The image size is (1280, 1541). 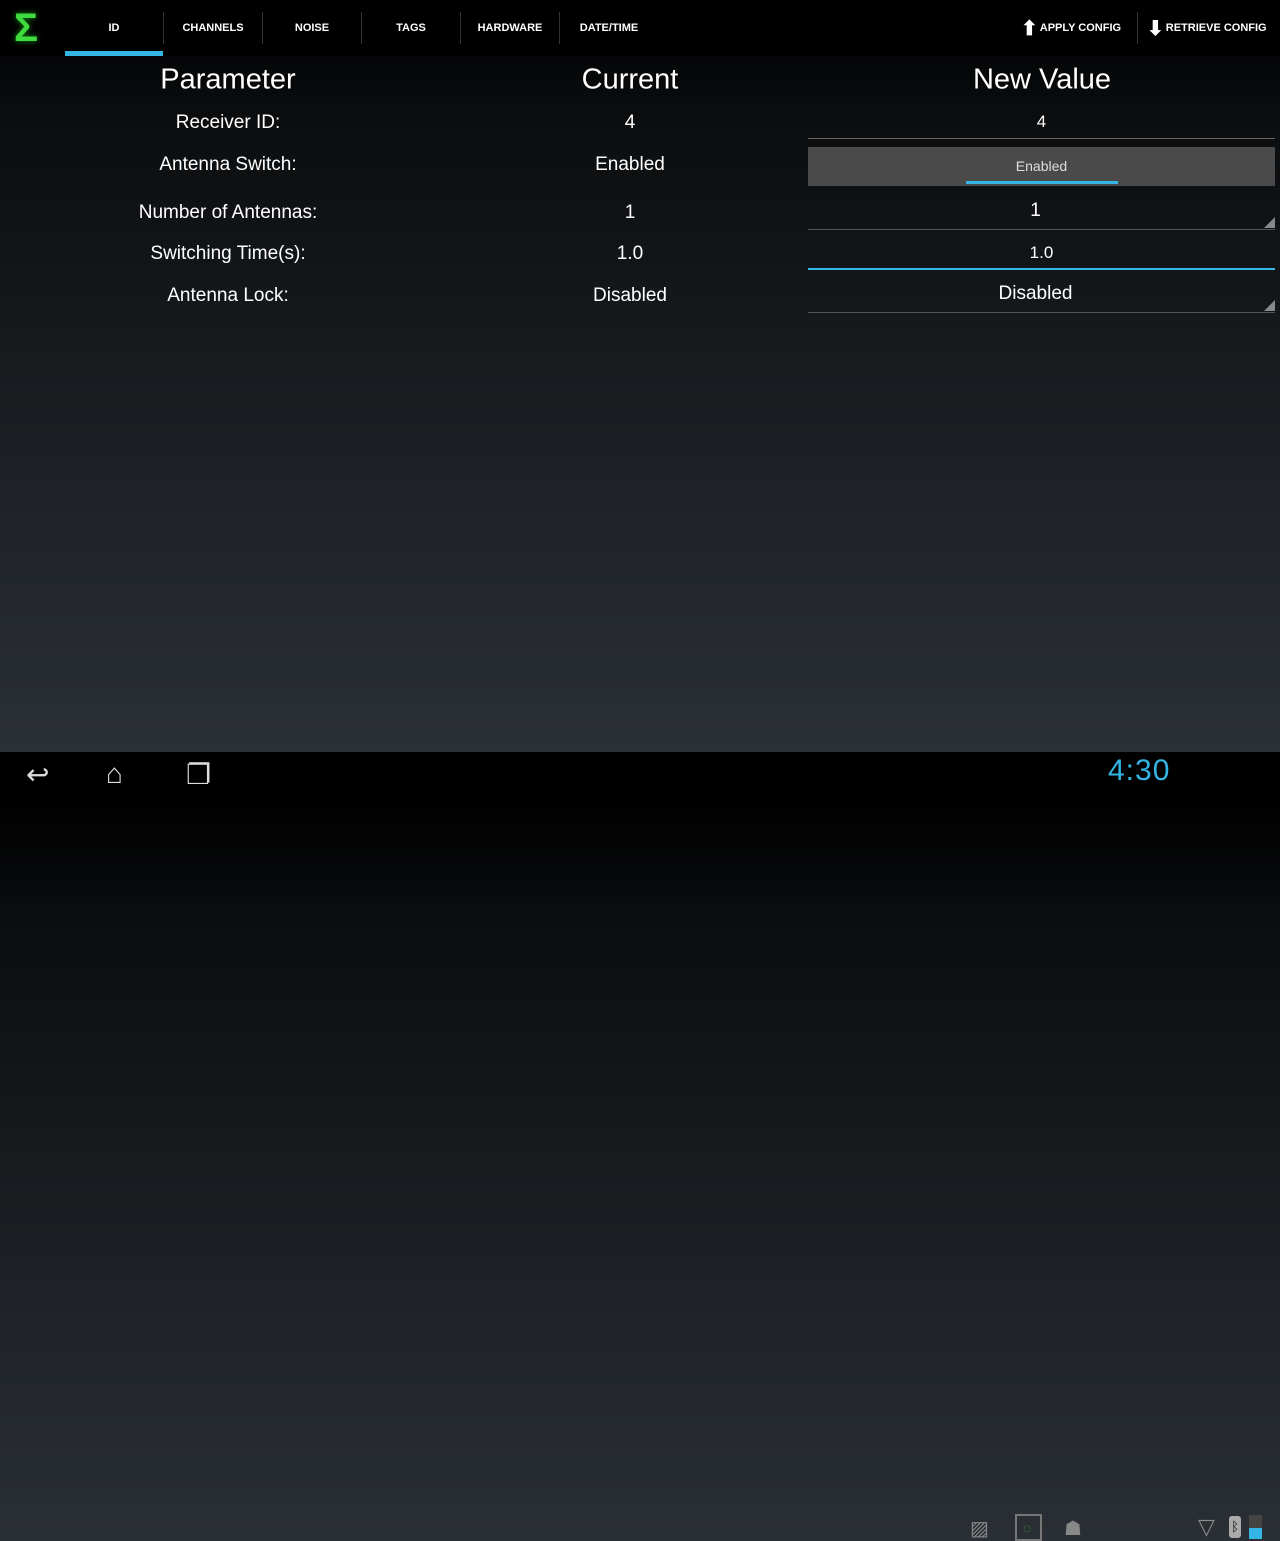 I want to click on header-current: Current, so click(x=630, y=79).